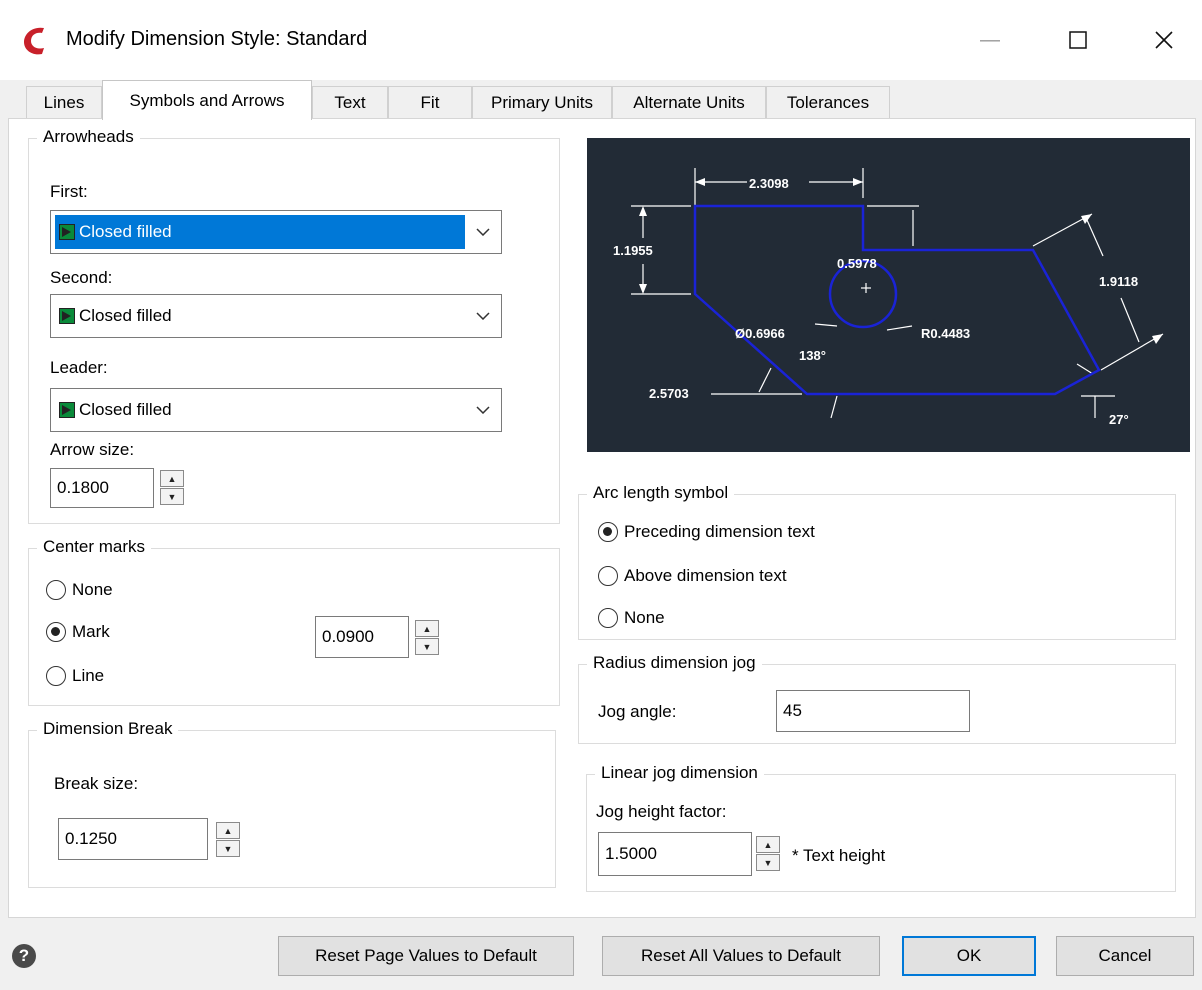 The image size is (1202, 990). I want to click on help-icon: ?, so click(24, 956).